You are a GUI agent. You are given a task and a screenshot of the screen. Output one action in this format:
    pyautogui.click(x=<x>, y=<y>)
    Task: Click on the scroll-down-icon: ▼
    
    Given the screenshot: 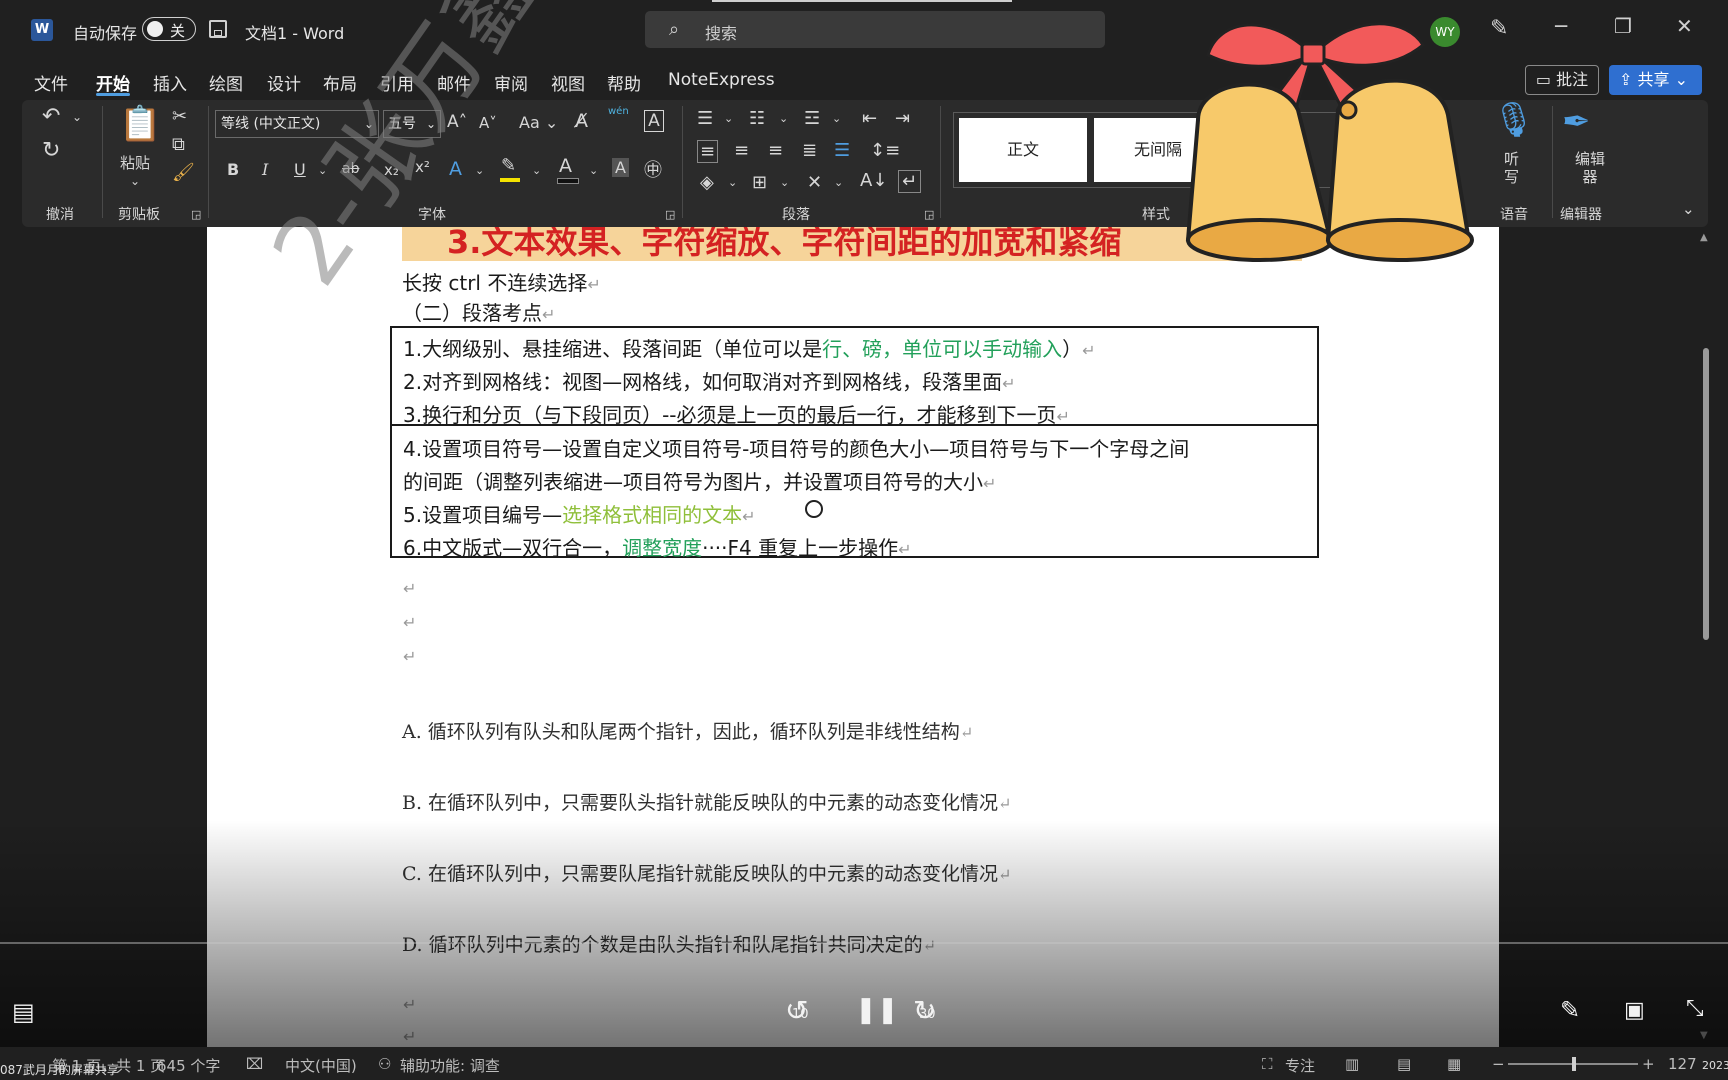 What is the action you would take?
    pyautogui.click(x=1704, y=1035)
    